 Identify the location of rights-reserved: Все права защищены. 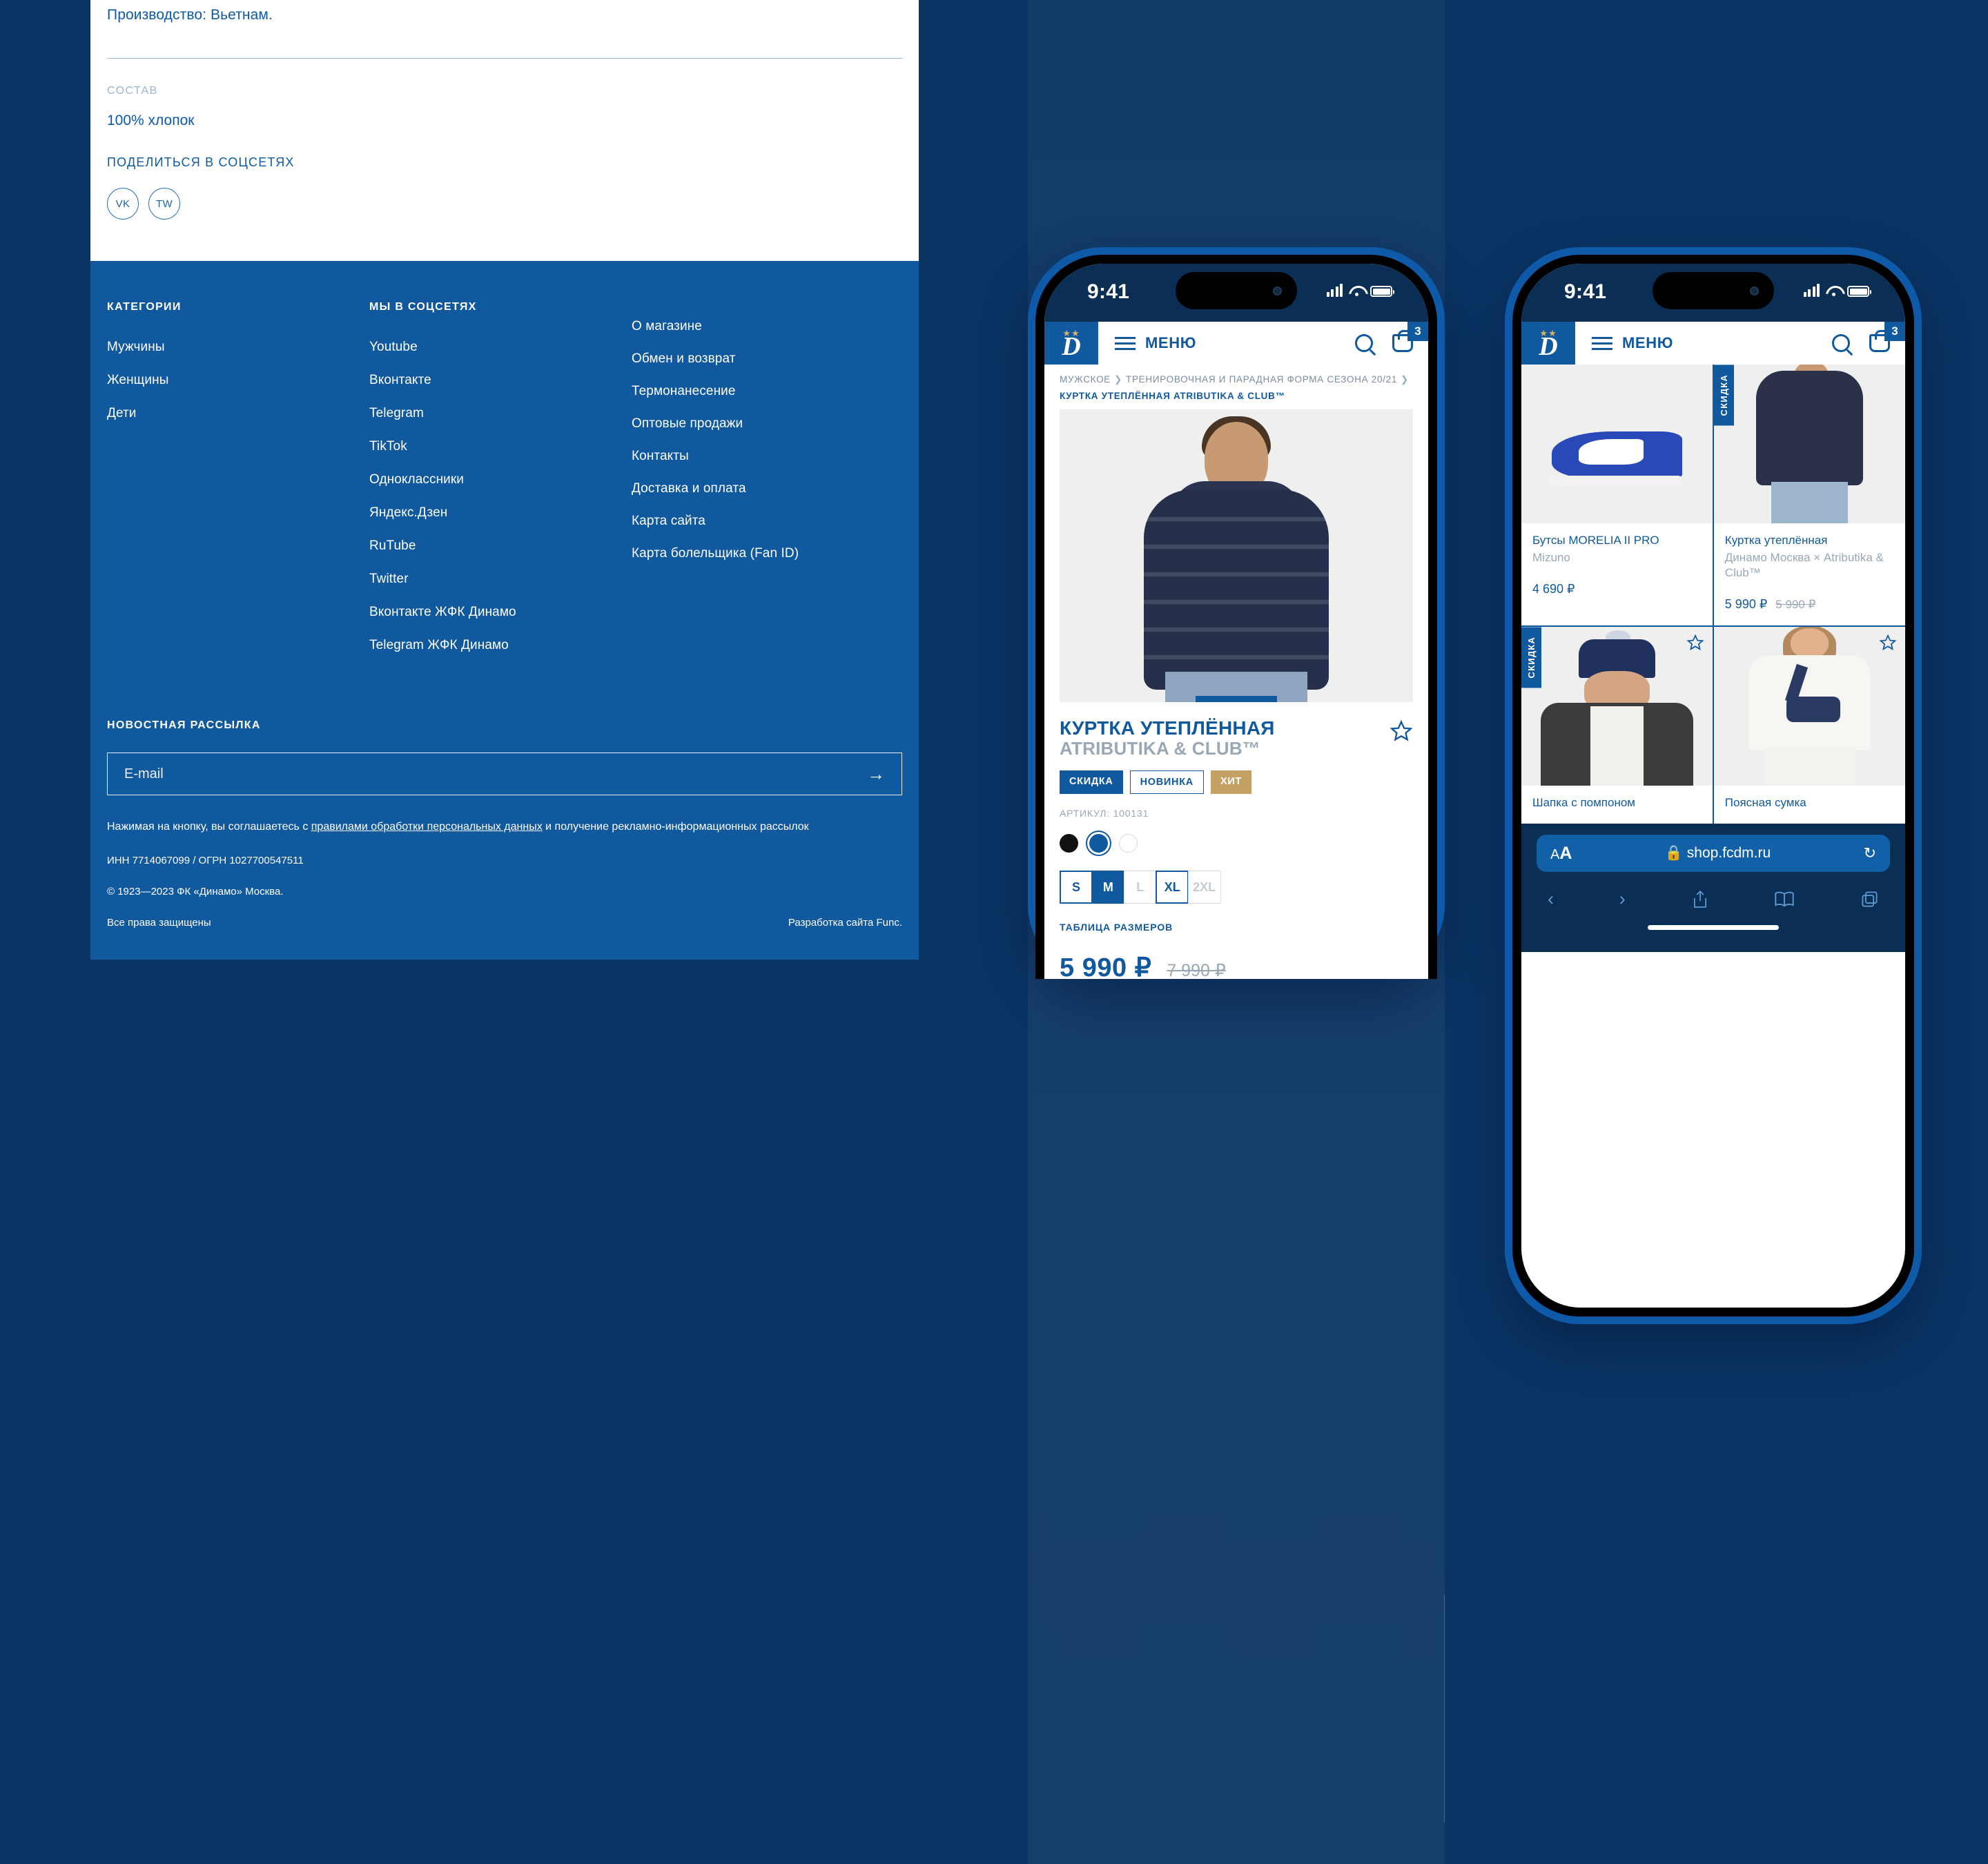
(159, 923).